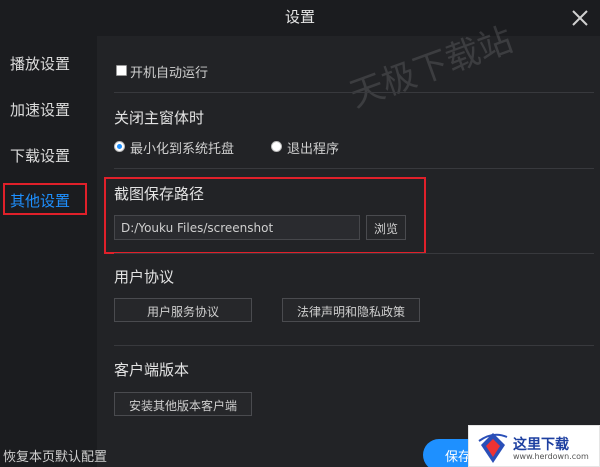  Describe the element at coordinates (313, 149) in the screenshot. I see `exit-program-label: 退出程序` at that location.